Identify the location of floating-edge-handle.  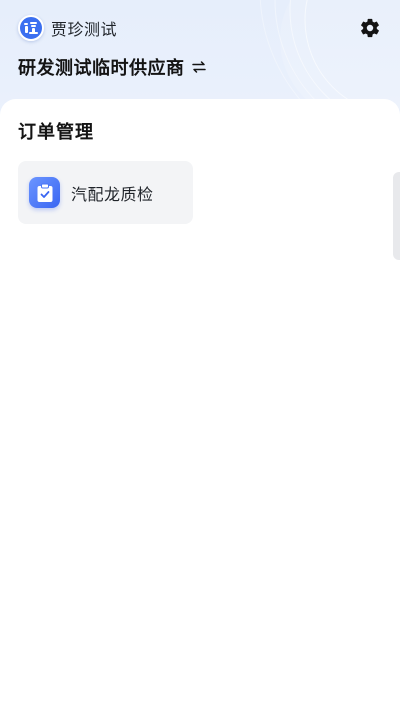
(396, 216).